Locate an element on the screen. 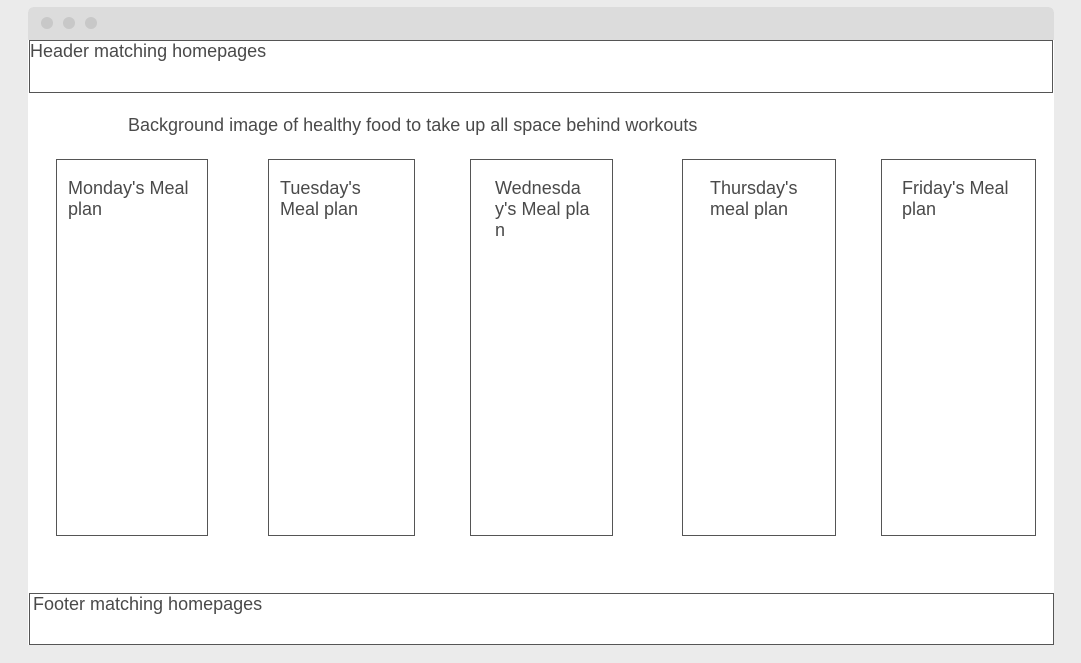 The height and width of the screenshot is (663, 1081). maximize-window-icon is located at coordinates (91, 23).